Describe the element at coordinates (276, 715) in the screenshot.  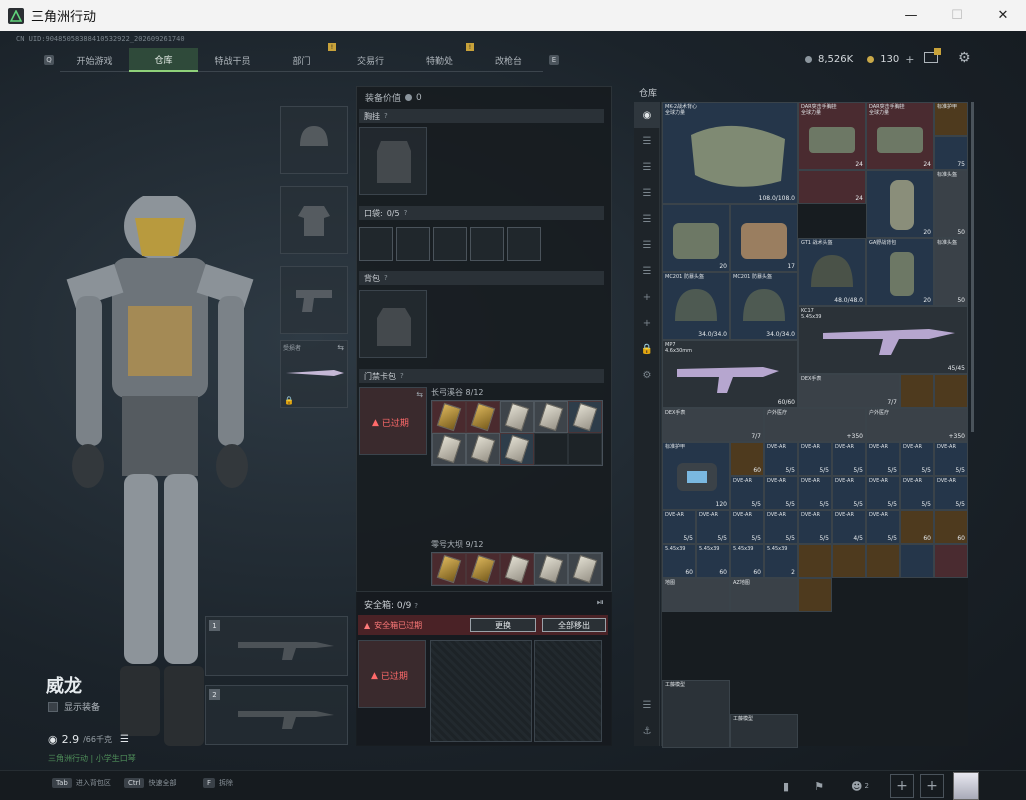
I see `secondary-weapon-slot: 2` at that location.